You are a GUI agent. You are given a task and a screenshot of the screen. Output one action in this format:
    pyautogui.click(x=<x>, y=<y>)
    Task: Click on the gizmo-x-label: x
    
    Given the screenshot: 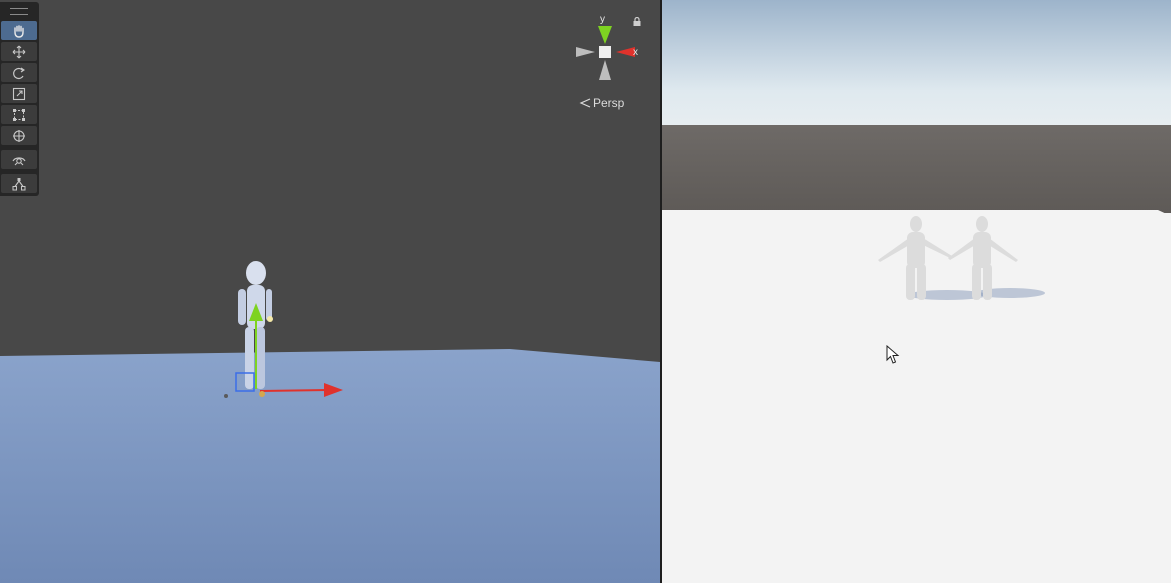 What is the action you would take?
    pyautogui.click(x=635, y=52)
    